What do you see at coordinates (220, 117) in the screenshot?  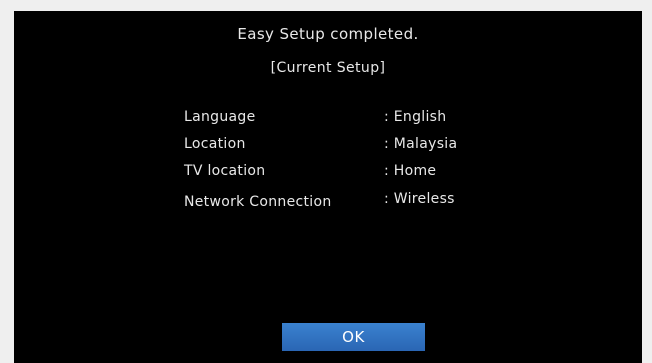 I see `setting-label: Language` at bounding box center [220, 117].